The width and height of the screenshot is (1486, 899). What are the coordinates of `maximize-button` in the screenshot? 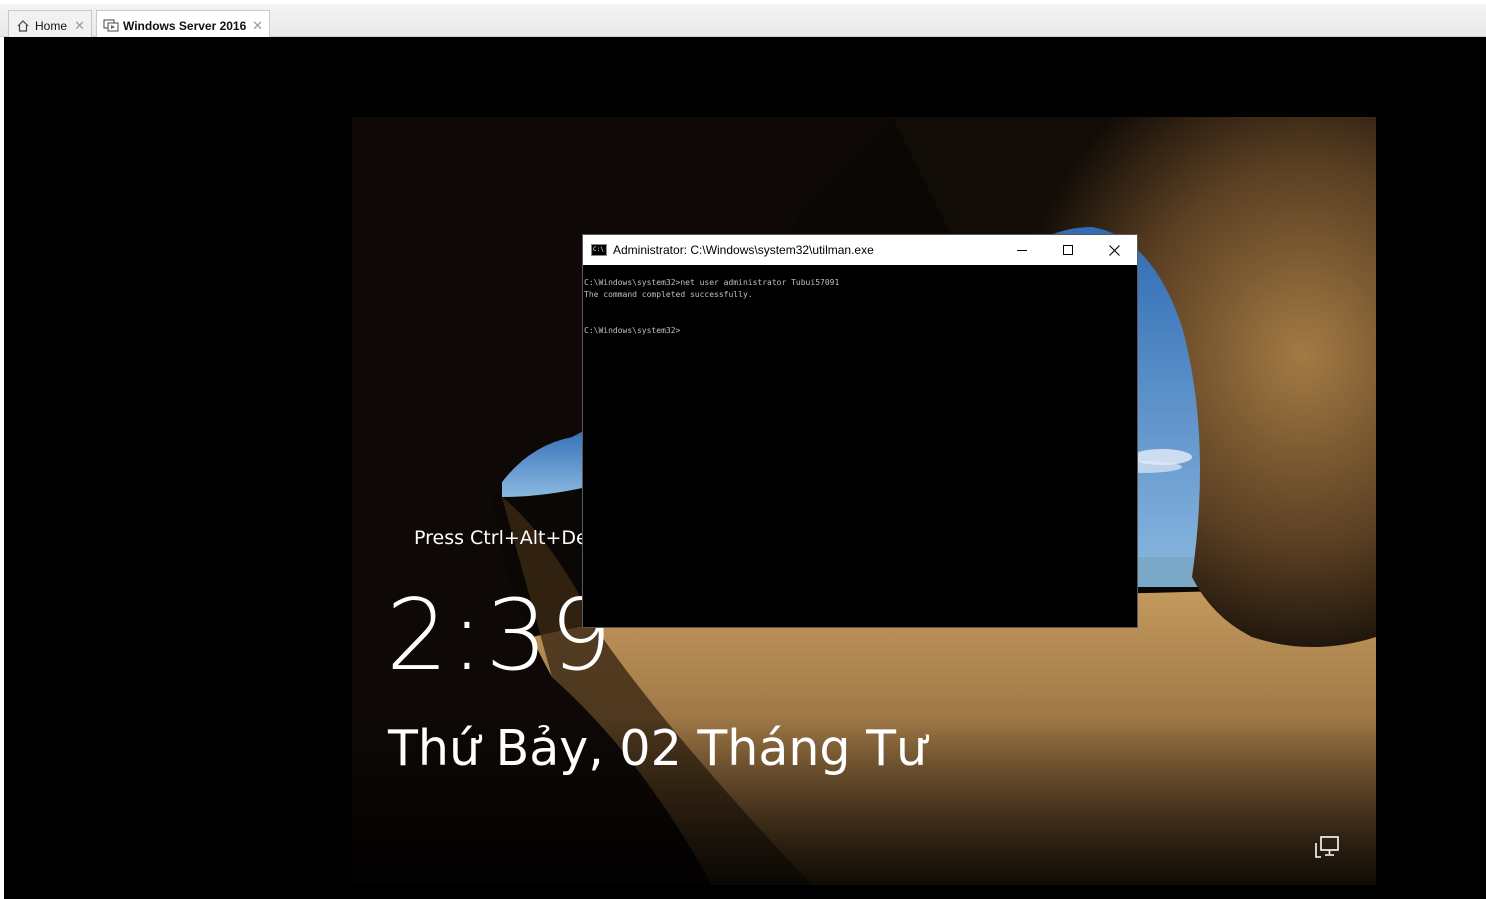 It's located at (1068, 250).